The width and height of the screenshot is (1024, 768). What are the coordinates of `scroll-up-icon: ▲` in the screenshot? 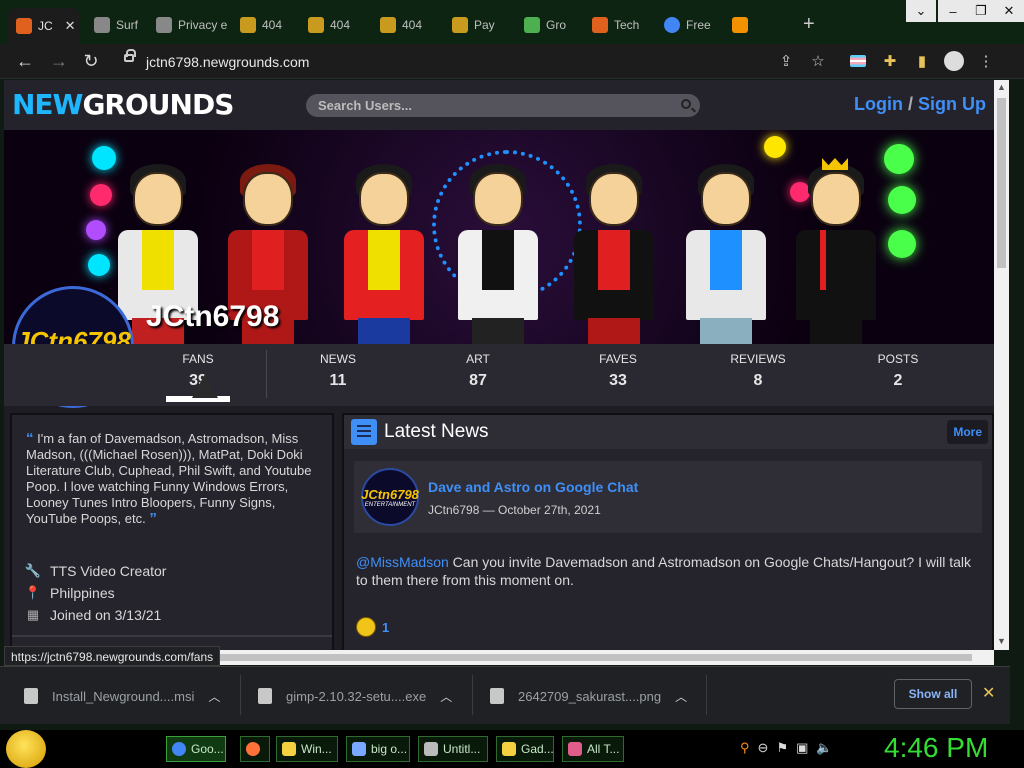 It's located at (1001, 87).